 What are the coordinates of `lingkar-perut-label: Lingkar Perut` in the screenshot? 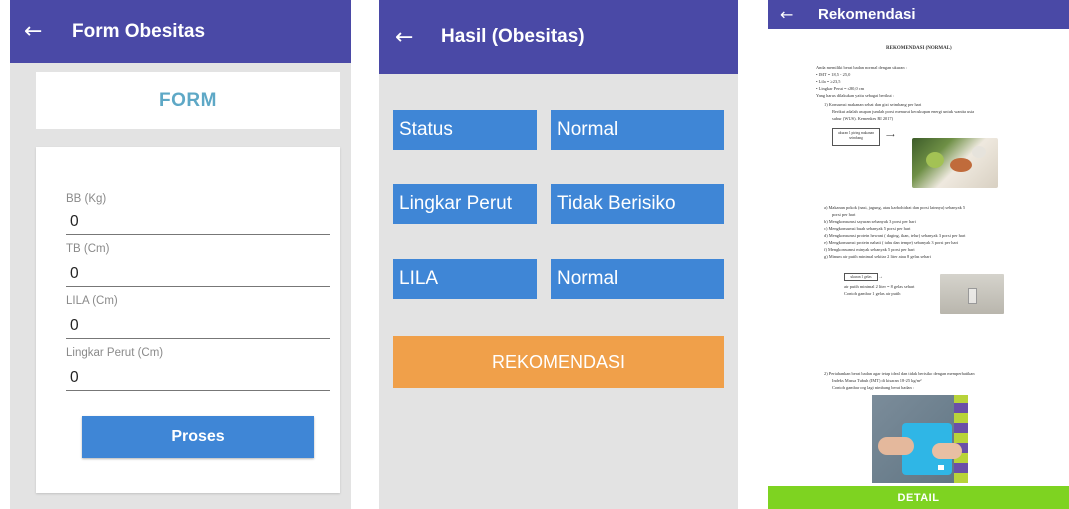 It's located at (465, 204).